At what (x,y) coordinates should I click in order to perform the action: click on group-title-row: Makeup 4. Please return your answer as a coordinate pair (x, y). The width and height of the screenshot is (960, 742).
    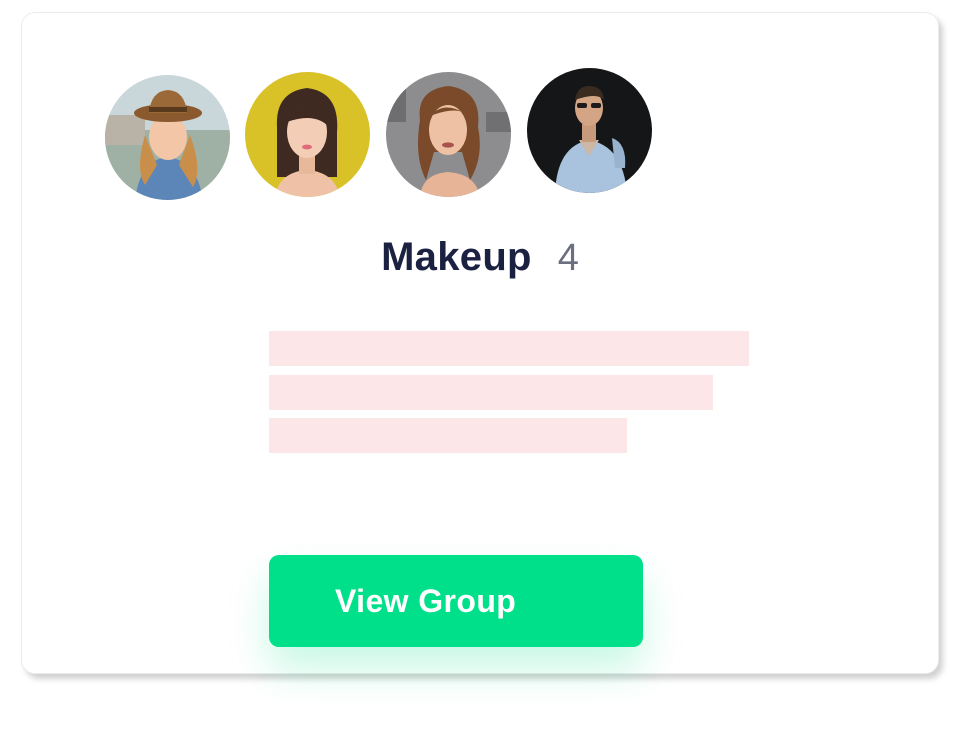
    Looking at the image, I should click on (480, 257).